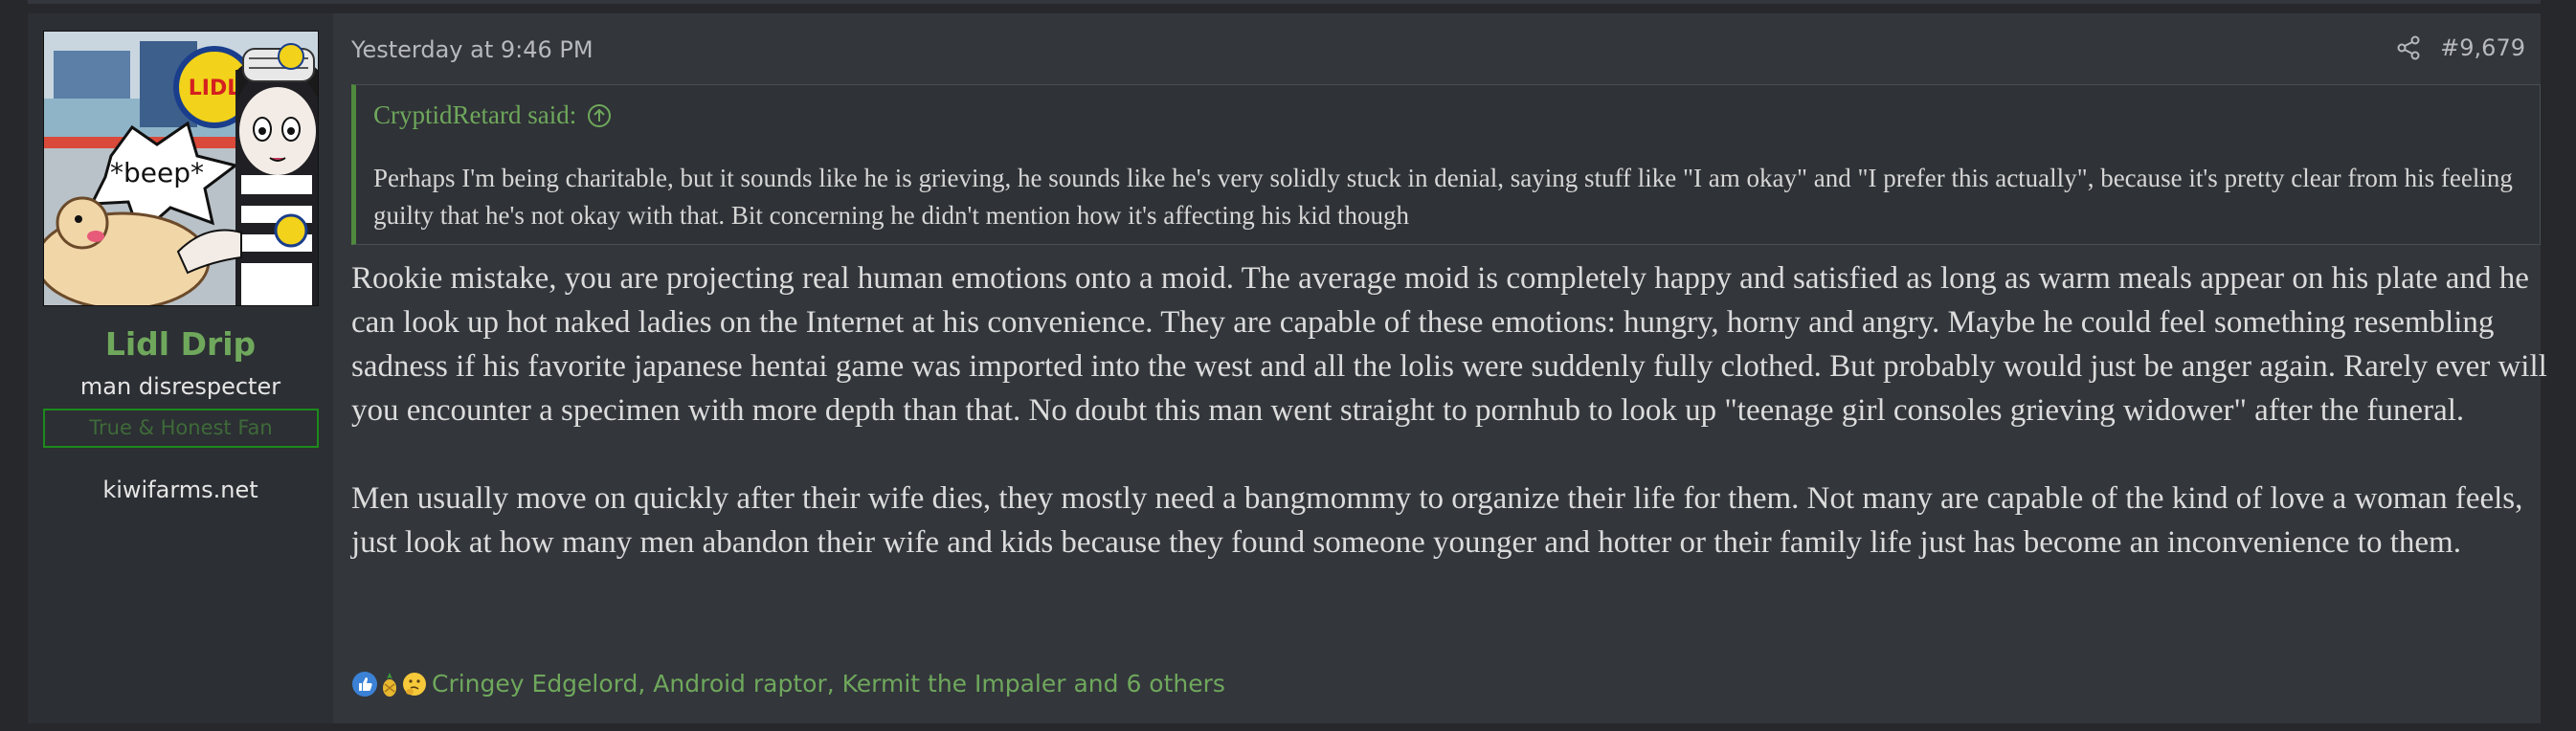 The image size is (2576, 731). What do you see at coordinates (181, 429) in the screenshot?
I see `user-banner: True & Honest Fan` at bounding box center [181, 429].